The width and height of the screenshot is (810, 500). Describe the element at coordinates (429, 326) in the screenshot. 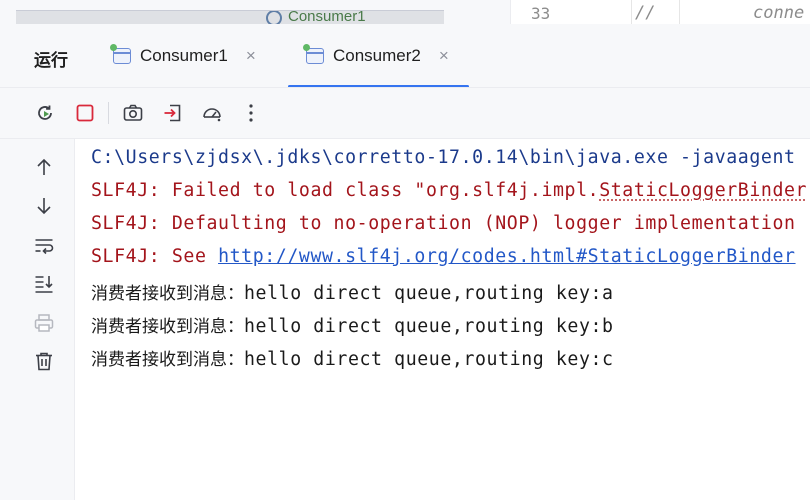

I see `output-text: hello direct queue,routing key:b` at that location.